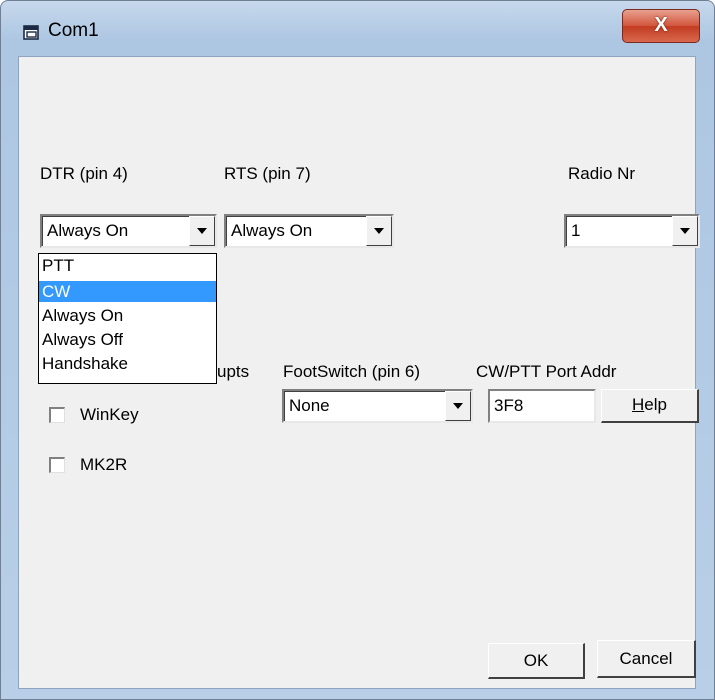  I want to click on port-addr-input: 3F8, so click(542, 406).